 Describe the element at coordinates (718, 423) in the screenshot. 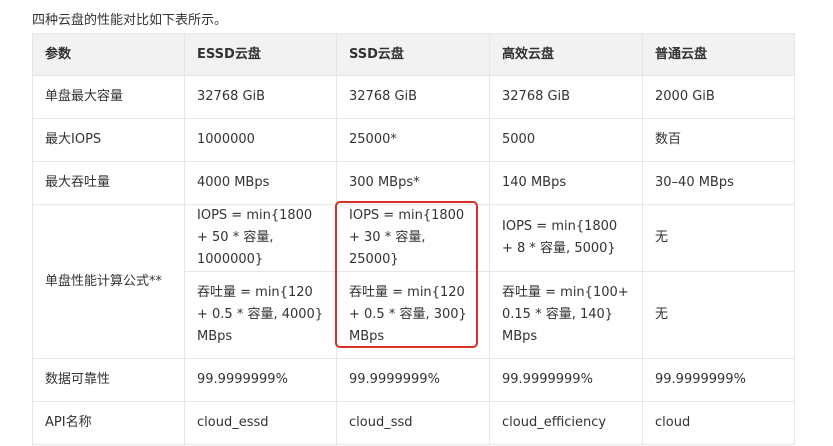

I see `table-cell: cloud` at that location.